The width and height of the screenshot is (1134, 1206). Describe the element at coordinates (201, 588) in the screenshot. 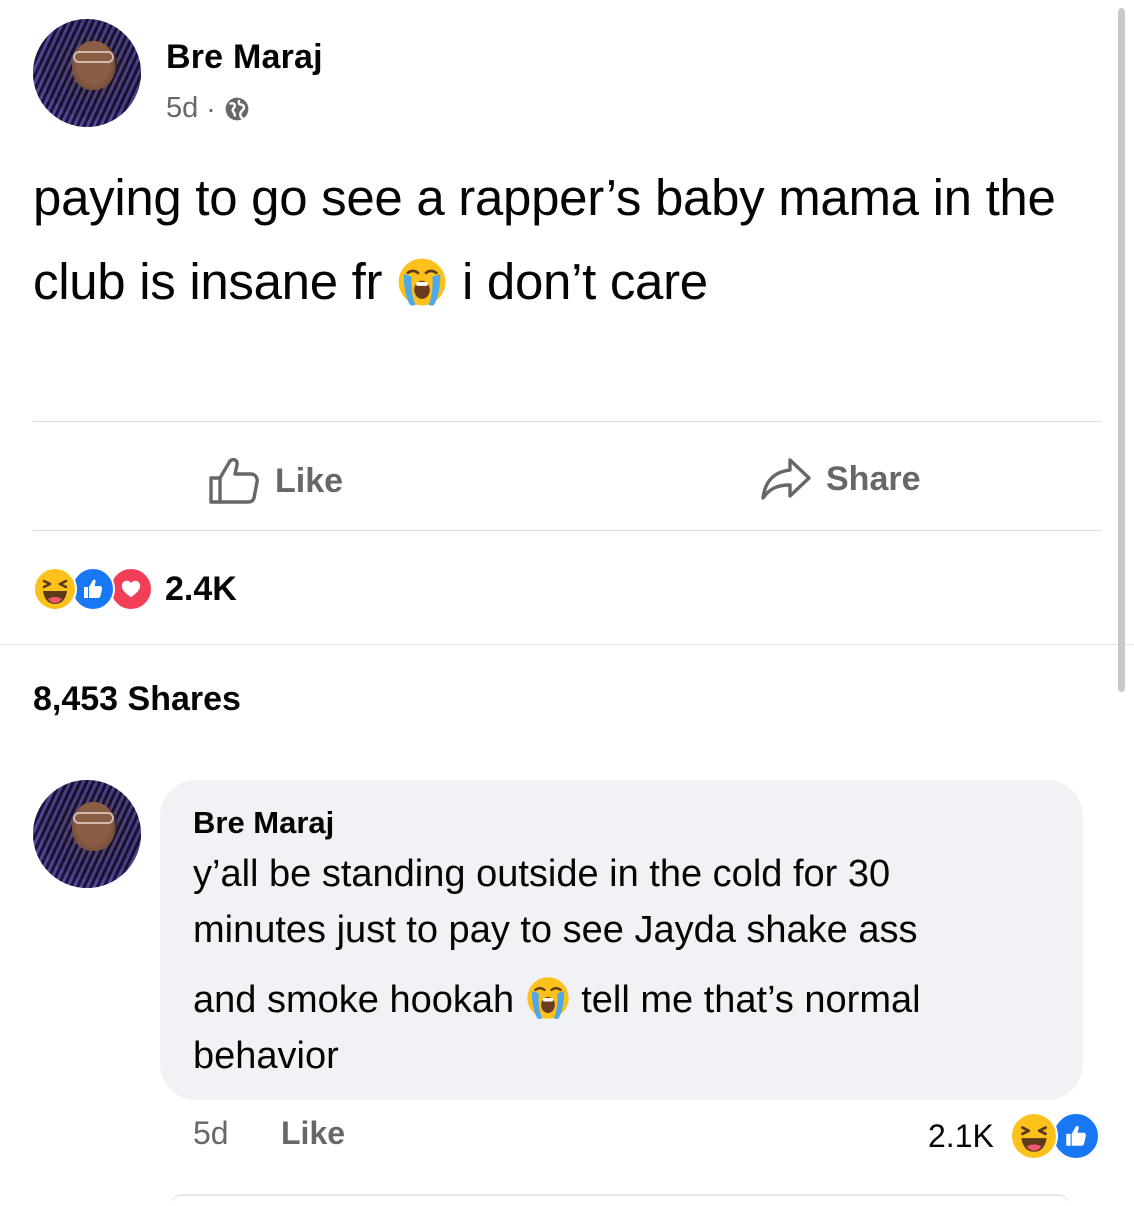

I see `reaction-count: 2.4K` at that location.